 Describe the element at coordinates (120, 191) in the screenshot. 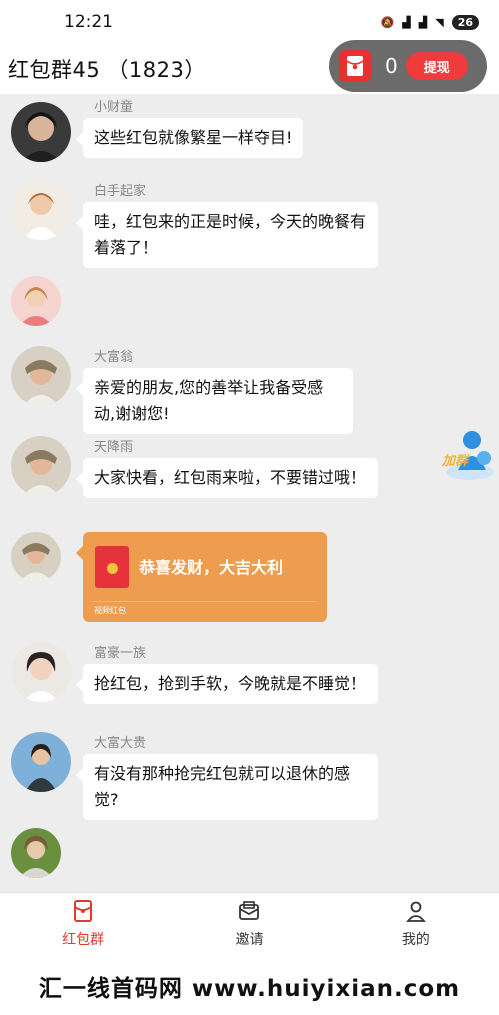

I see `sender-name: 白手起家` at that location.